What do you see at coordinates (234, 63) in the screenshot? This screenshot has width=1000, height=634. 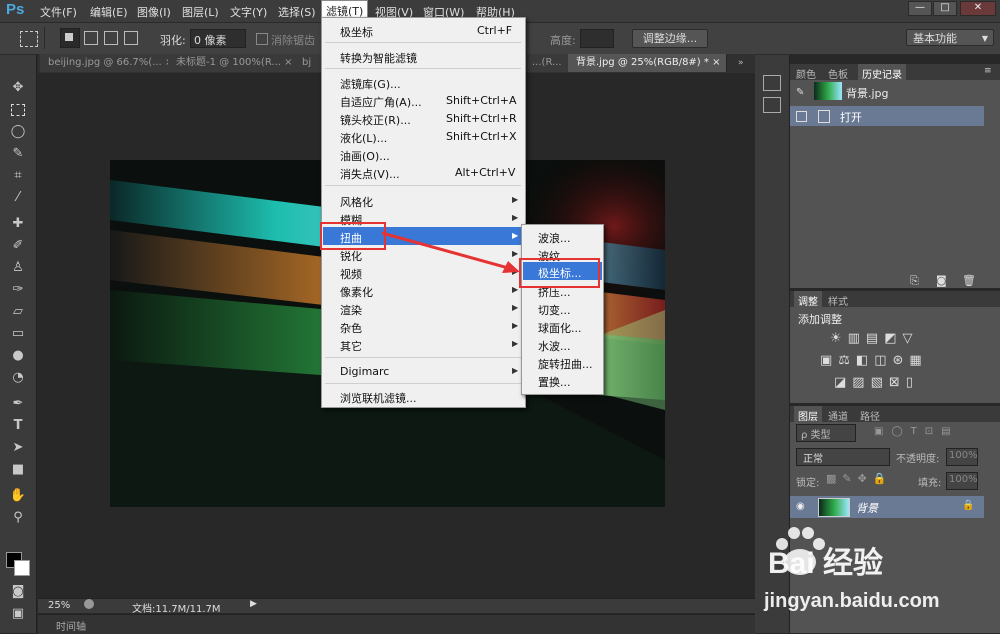 I see `tab-untitled: 未标题-1 @ 100%(R... ×` at bounding box center [234, 63].